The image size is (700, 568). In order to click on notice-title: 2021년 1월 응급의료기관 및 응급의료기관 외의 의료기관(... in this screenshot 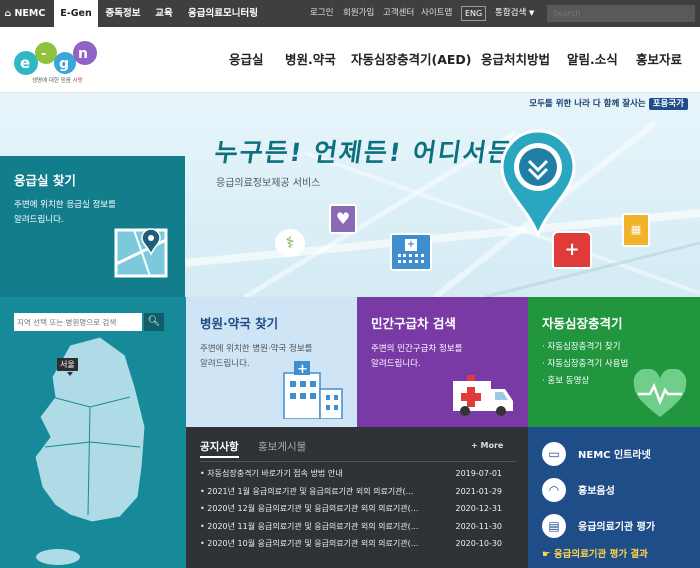, I will do `click(310, 491)`.